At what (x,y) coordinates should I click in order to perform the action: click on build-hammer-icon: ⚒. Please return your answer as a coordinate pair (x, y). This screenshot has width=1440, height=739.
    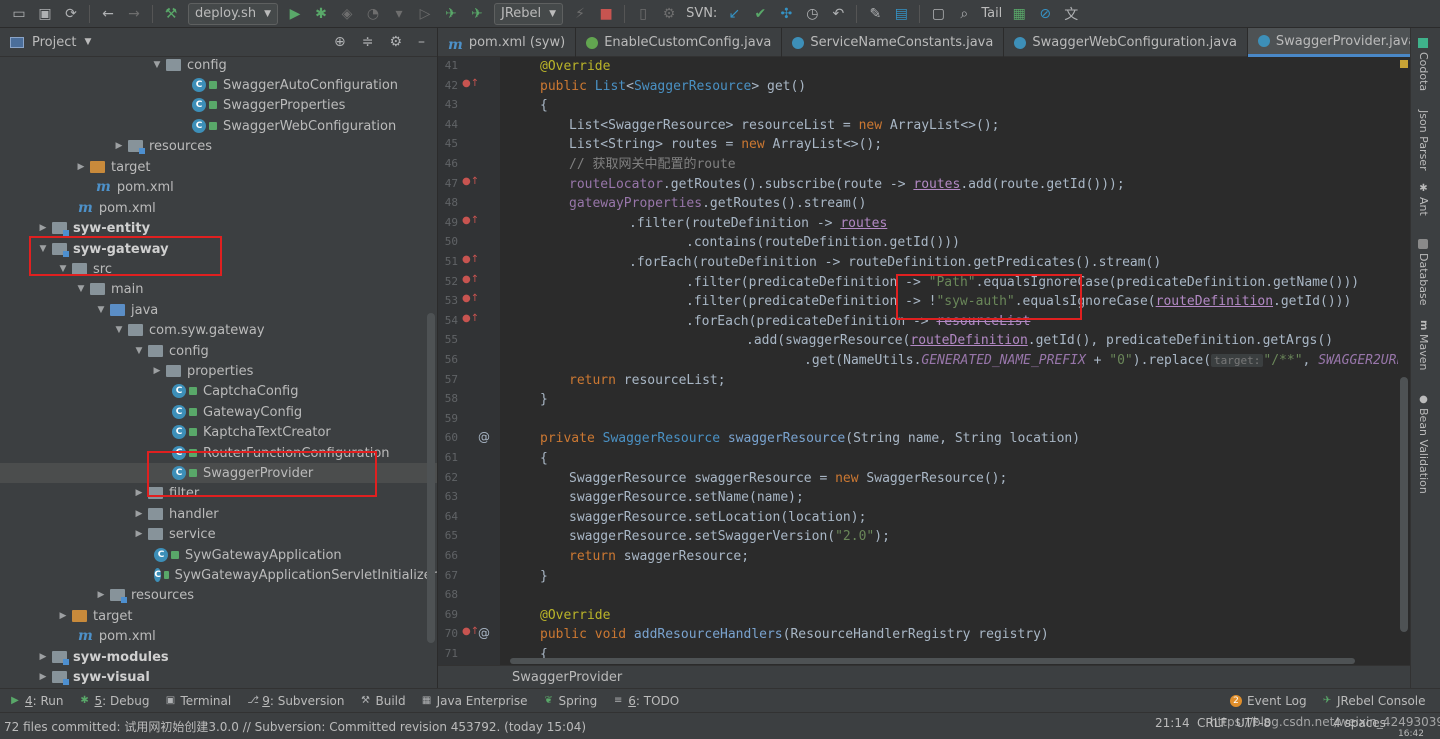
    Looking at the image, I should click on (171, 14).